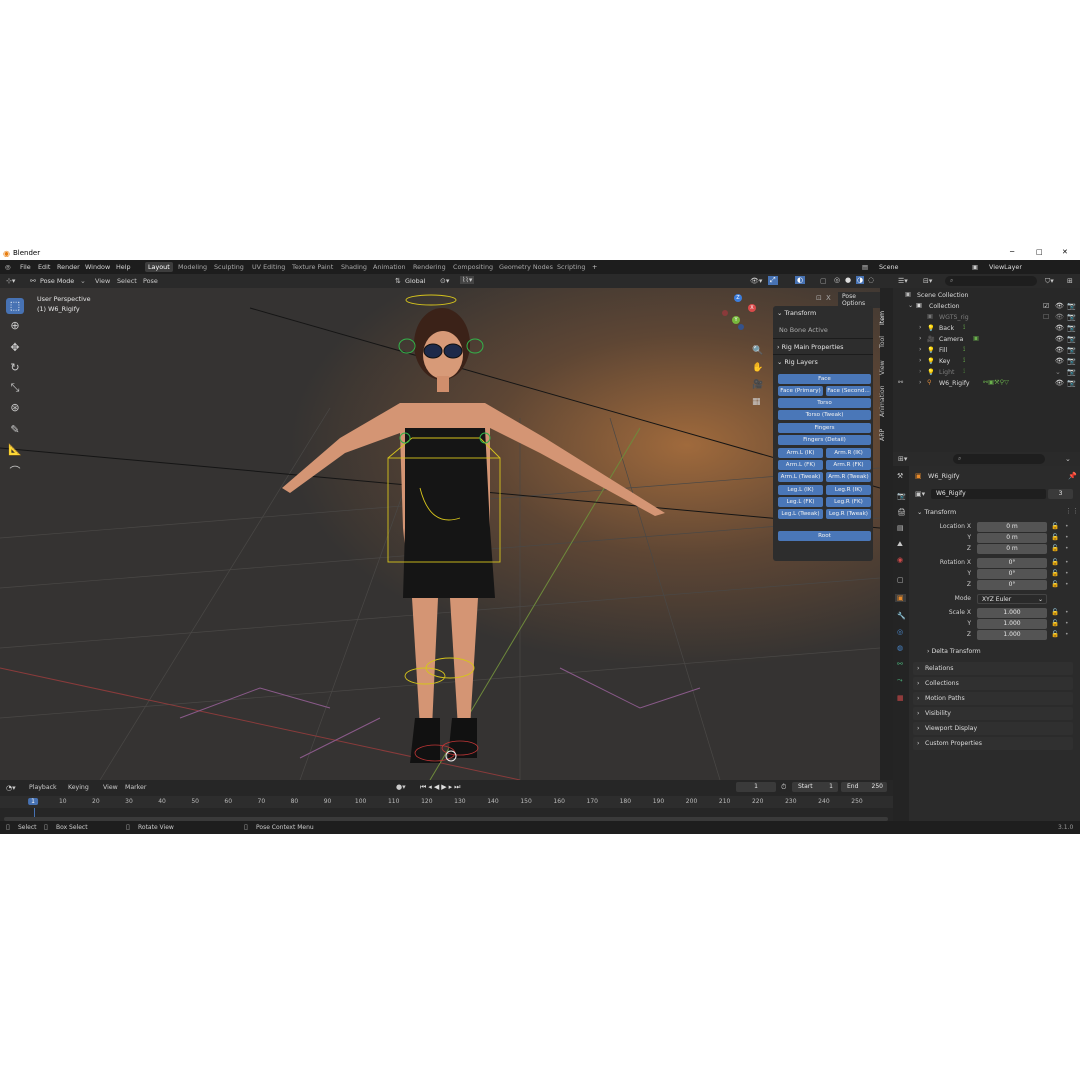 The width and height of the screenshot is (1080, 1080). Describe the element at coordinates (848, 490) in the screenshot. I see `layer-leg-r-ik-button: Leg.R (IK)` at that location.